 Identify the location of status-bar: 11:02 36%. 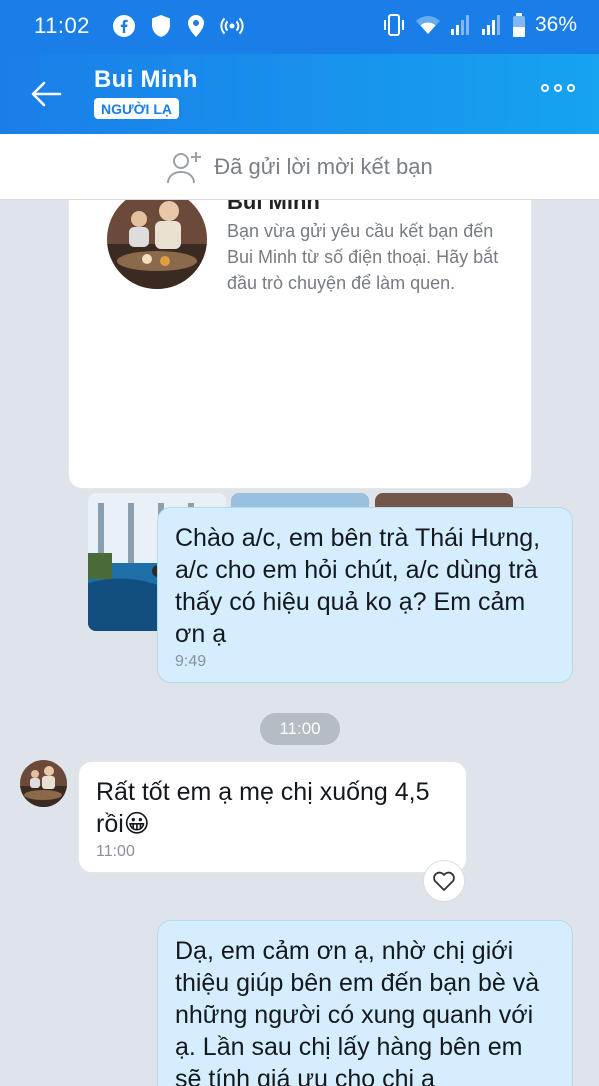
(299, 27).